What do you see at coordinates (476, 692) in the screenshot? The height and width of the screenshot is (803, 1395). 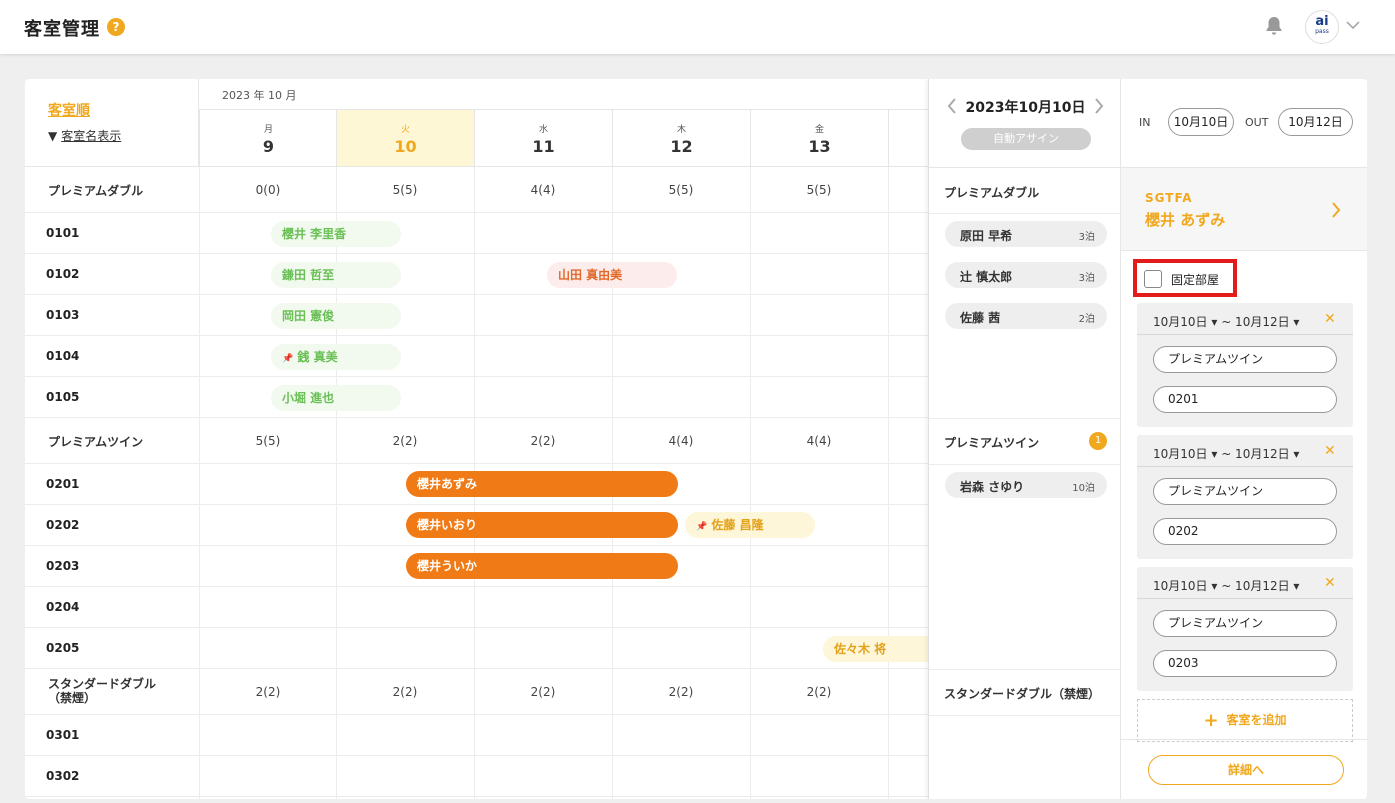 I see `room-type-row: スタンダードダブル （禁煙） 2(2) 2(2) 2(2) 2(2) 2(2)` at bounding box center [476, 692].